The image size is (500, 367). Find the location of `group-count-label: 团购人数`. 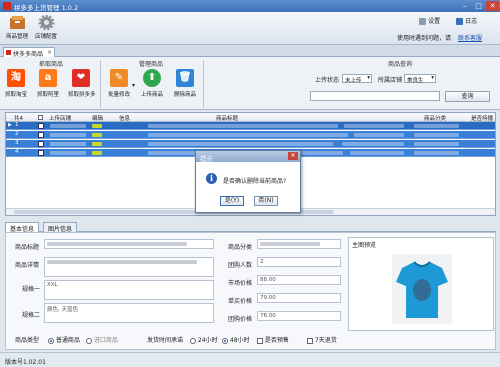

group-count-label: 团购人数 is located at coordinates (240, 265).